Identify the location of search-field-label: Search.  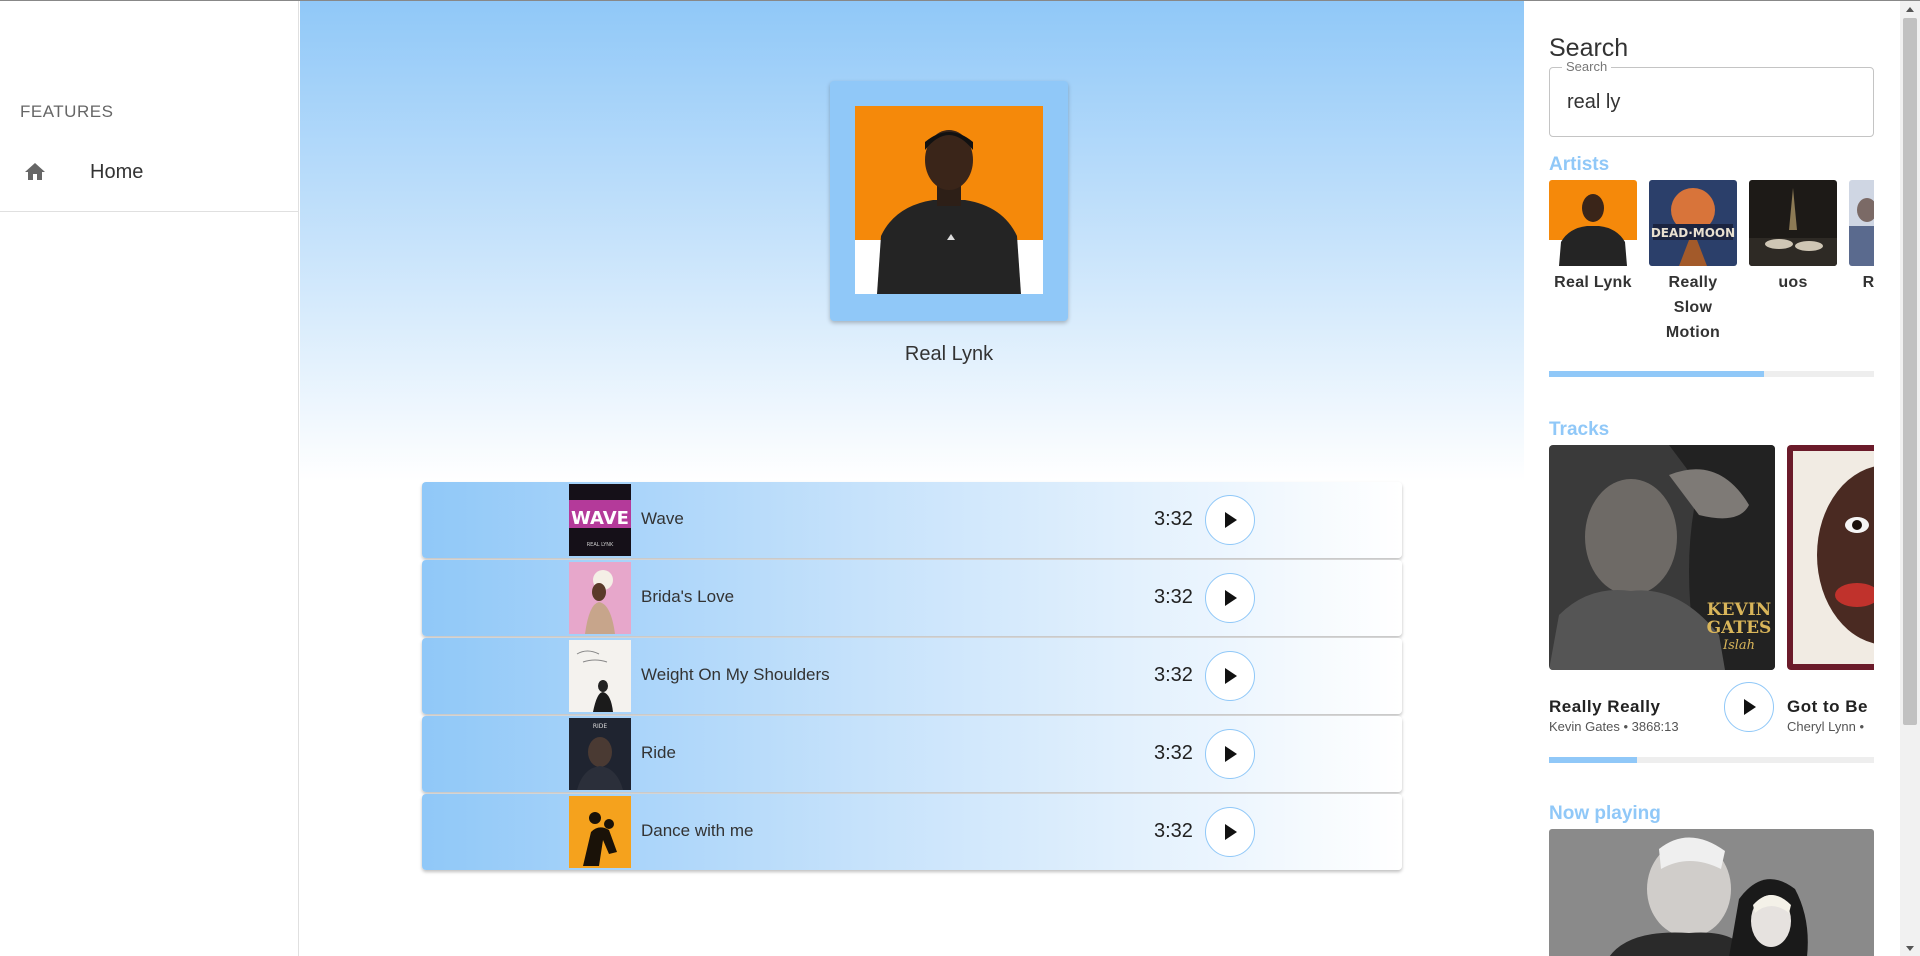
(1587, 66).